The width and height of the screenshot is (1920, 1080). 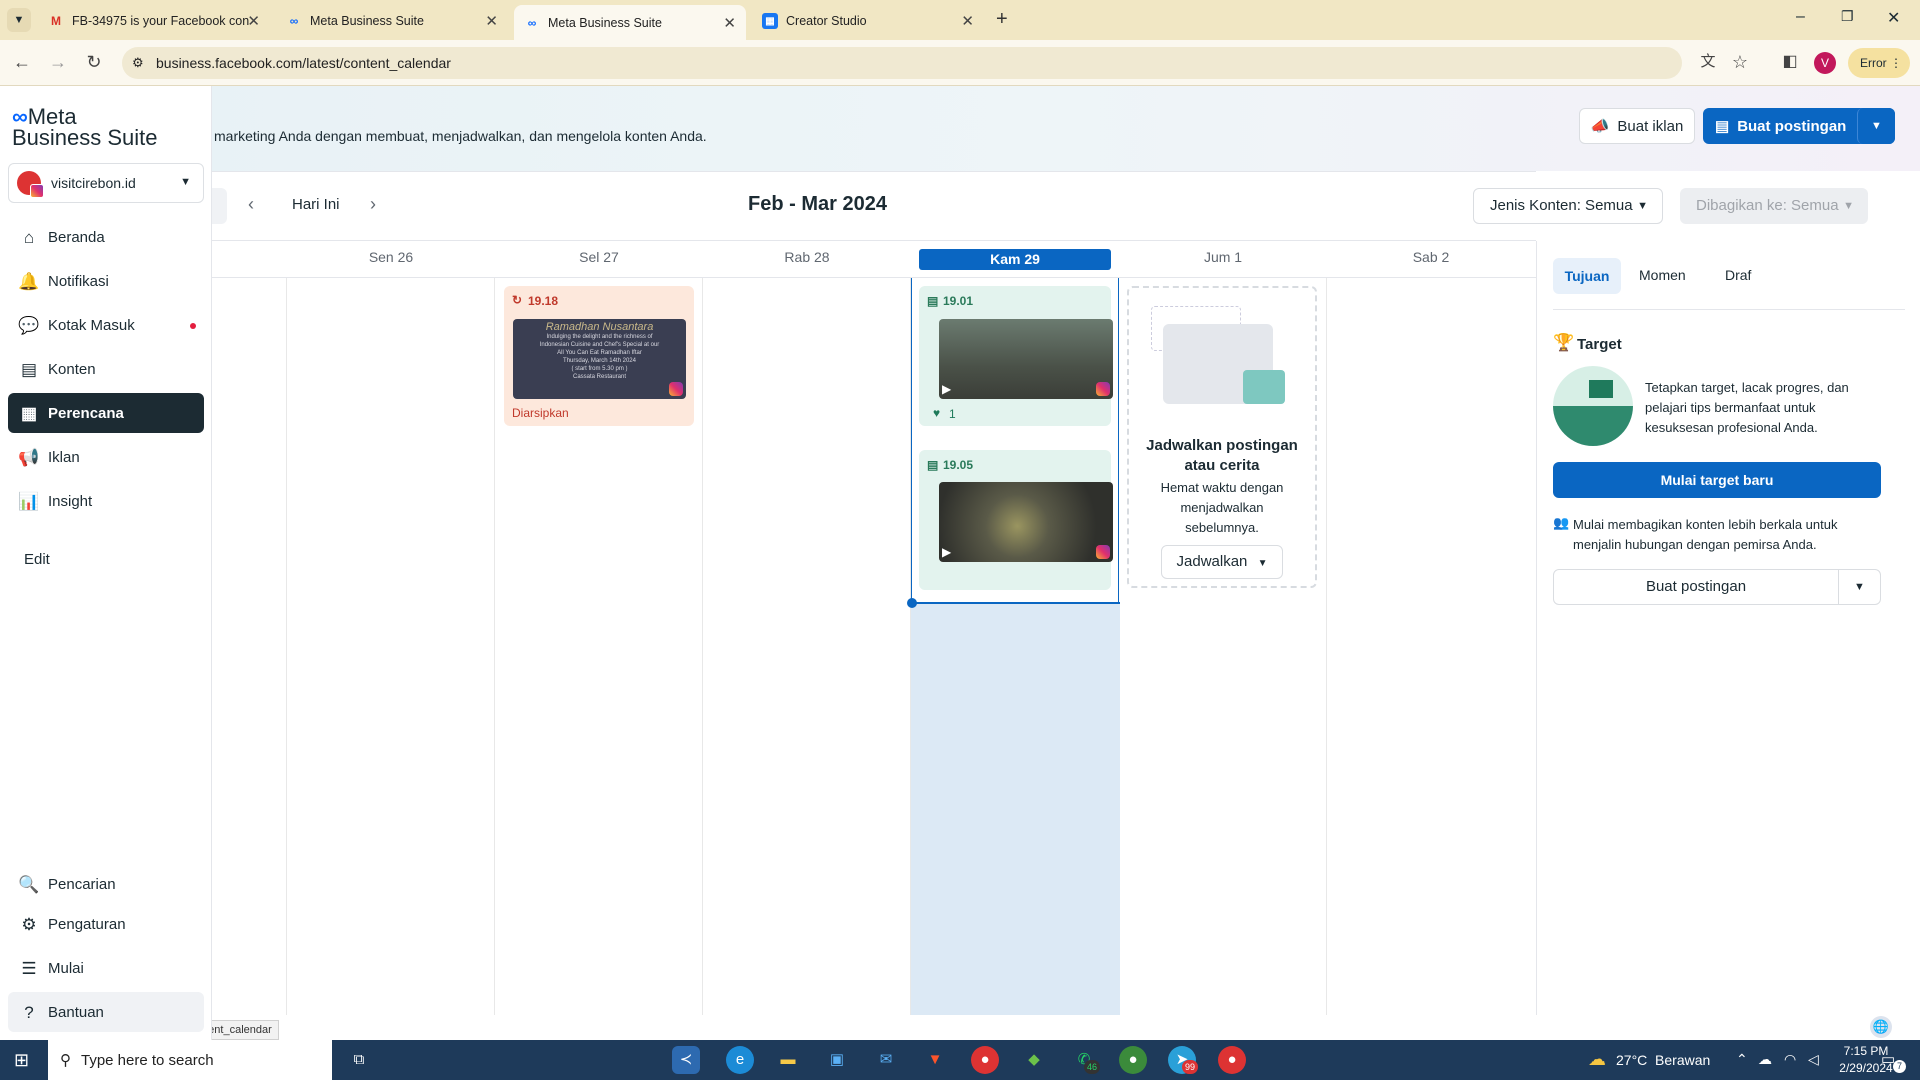 I want to click on site-info-icon: ⚙, so click(x=138, y=63).